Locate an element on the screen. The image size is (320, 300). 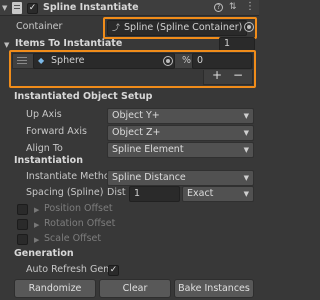
spacing-mode-dropdown: Exact ▼ is located at coordinates (218, 194).